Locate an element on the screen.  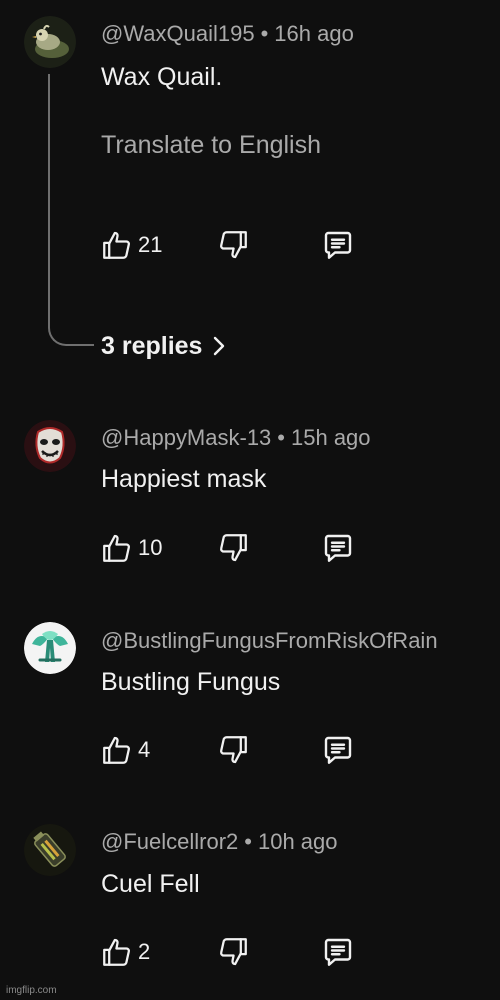
thread-connector-line is located at coordinates (71, 210).